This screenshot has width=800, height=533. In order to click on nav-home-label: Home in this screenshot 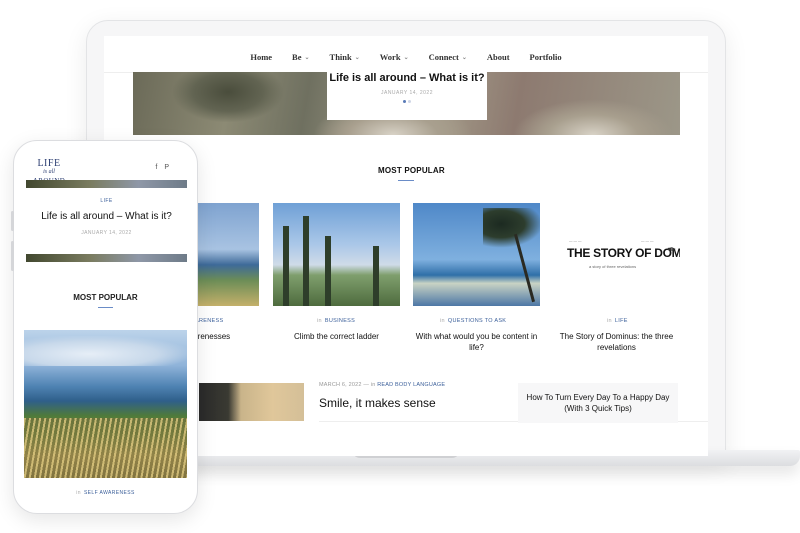, I will do `click(261, 57)`.